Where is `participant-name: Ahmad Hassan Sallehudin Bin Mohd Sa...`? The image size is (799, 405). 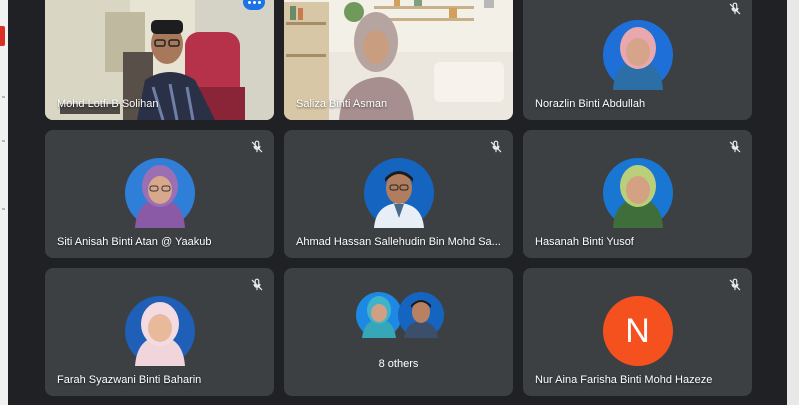
participant-name: Ahmad Hassan Sallehudin Bin Mohd Sa... is located at coordinates (398, 242).